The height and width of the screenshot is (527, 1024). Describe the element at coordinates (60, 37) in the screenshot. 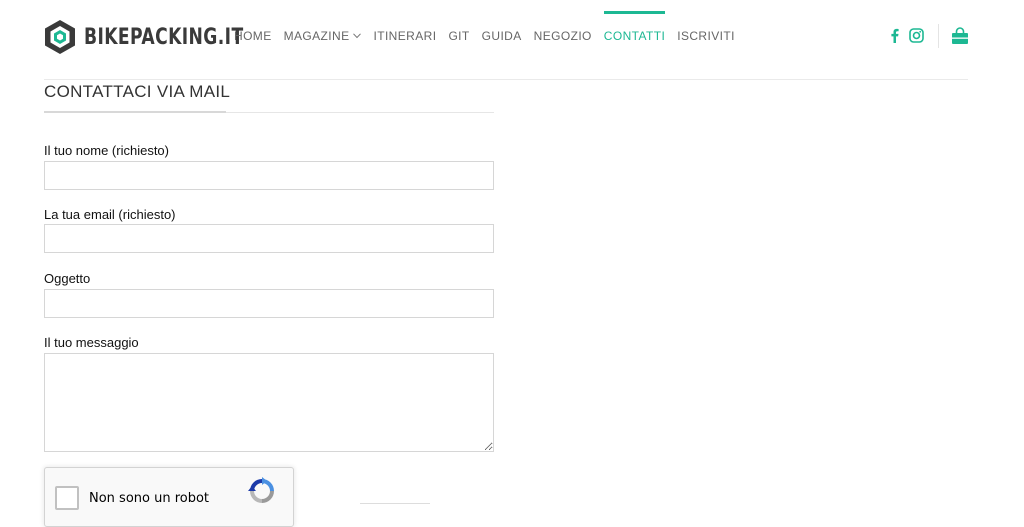

I see `logo-hexagon-icon` at that location.